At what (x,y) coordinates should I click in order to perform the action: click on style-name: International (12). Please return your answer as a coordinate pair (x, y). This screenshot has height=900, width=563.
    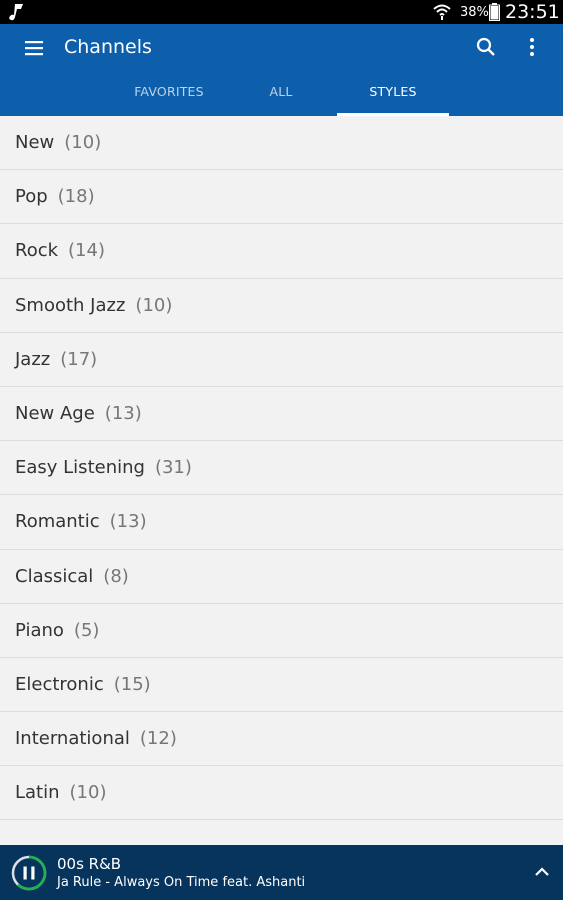
    Looking at the image, I should click on (96, 738).